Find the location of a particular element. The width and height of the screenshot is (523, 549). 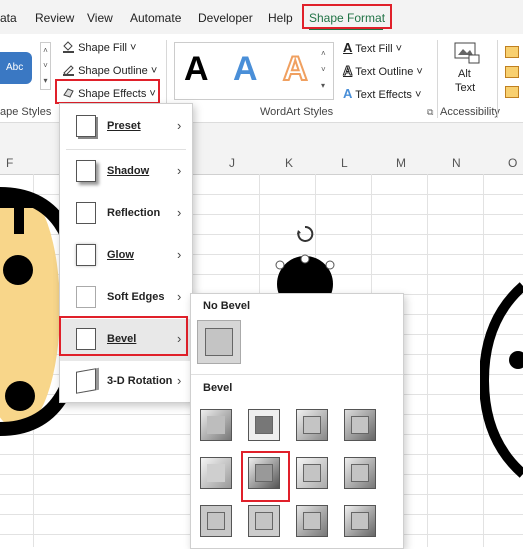

menu-separator is located at coordinates (126, 149).